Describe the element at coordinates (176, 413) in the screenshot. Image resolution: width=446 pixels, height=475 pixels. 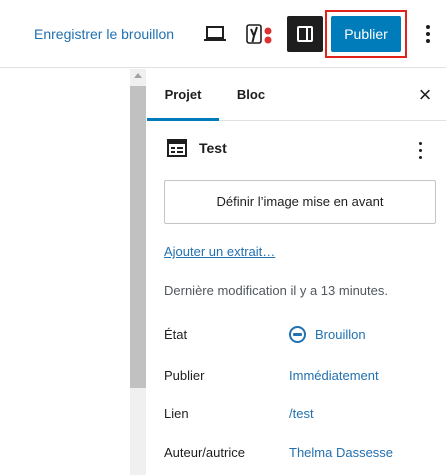
I see `link-label: Lien` at that location.